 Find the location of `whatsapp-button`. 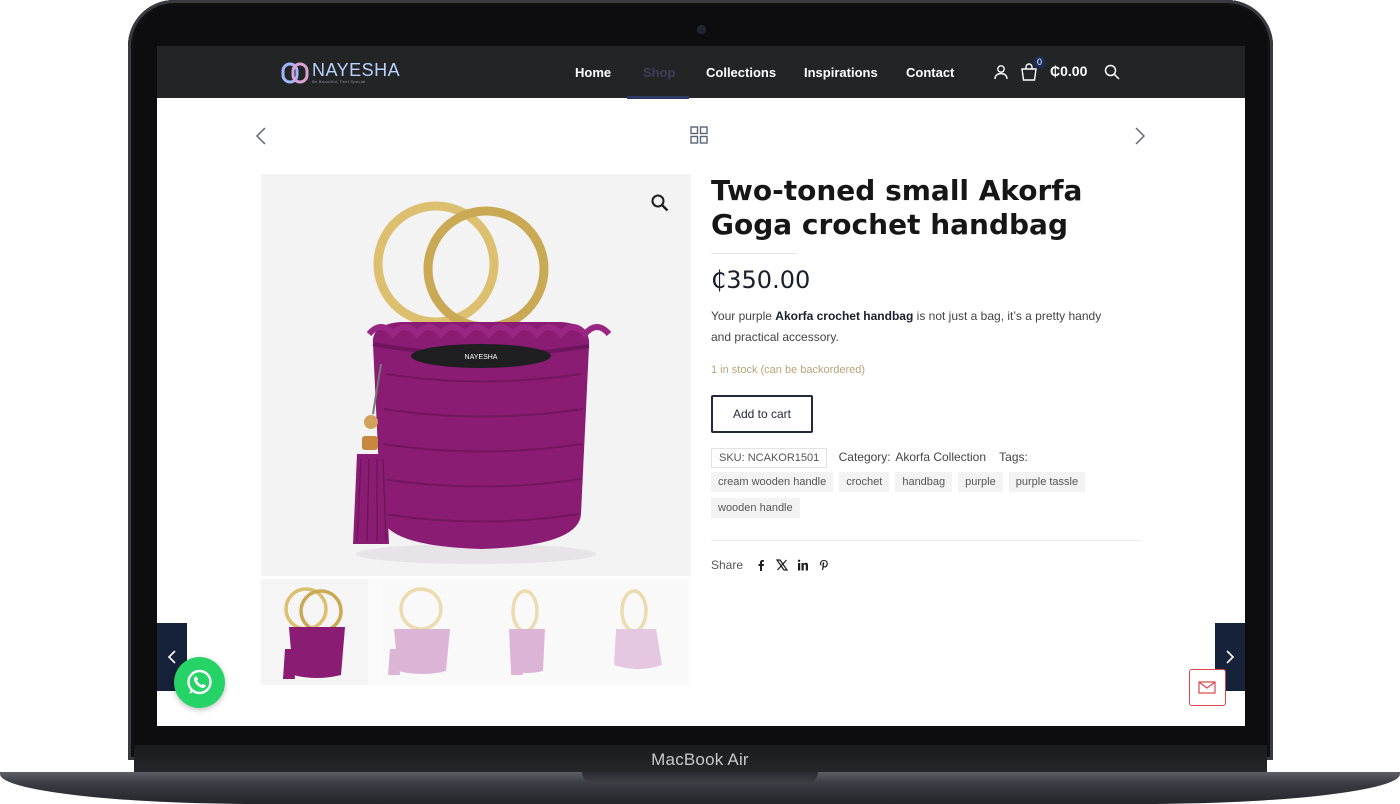

whatsapp-button is located at coordinates (199, 682).